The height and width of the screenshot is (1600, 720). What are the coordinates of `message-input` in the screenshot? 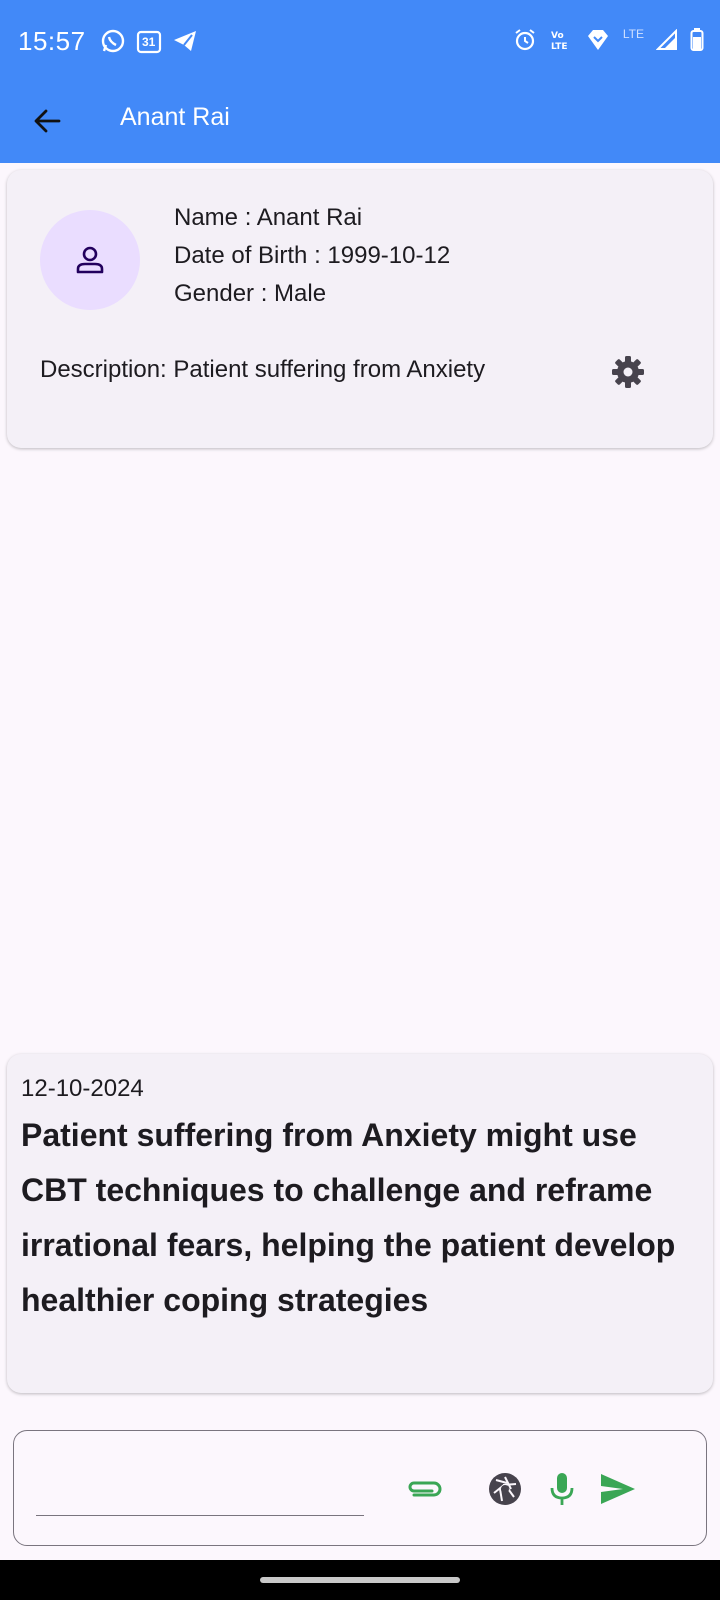 It's located at (200, 1488).